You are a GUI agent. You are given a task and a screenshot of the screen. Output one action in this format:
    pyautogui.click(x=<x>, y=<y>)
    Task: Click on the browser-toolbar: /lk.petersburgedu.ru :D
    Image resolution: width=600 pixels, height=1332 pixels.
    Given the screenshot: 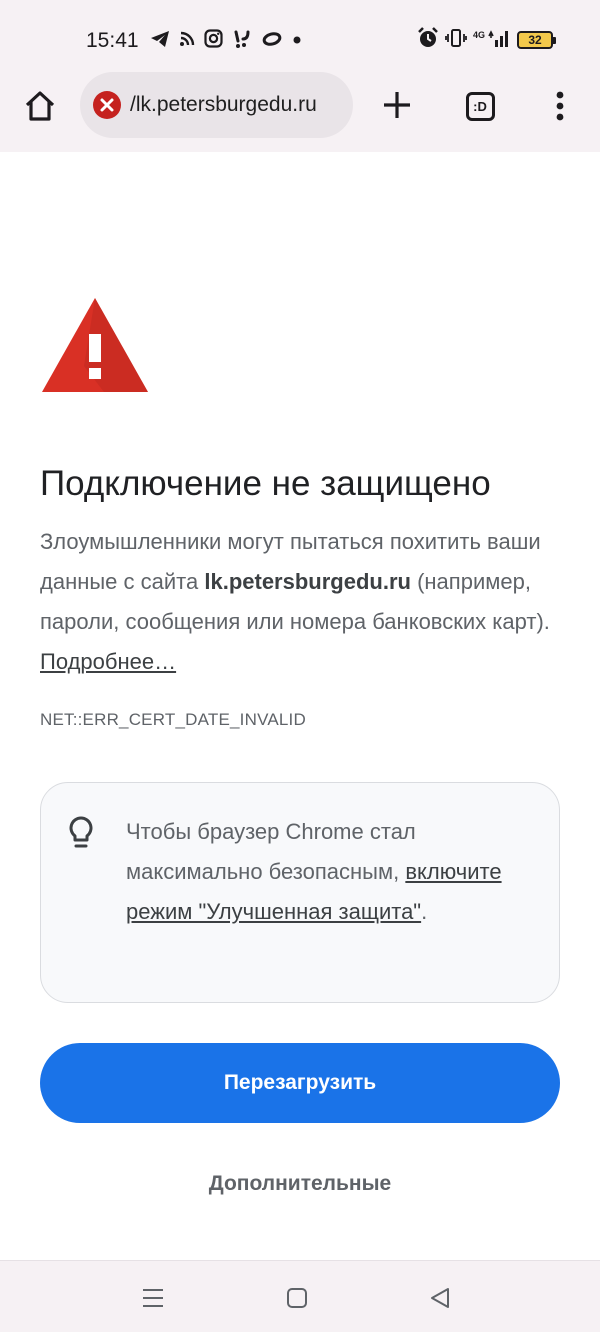 What is the action you would take?
    pyautogui.click(x=300, y=112)
    